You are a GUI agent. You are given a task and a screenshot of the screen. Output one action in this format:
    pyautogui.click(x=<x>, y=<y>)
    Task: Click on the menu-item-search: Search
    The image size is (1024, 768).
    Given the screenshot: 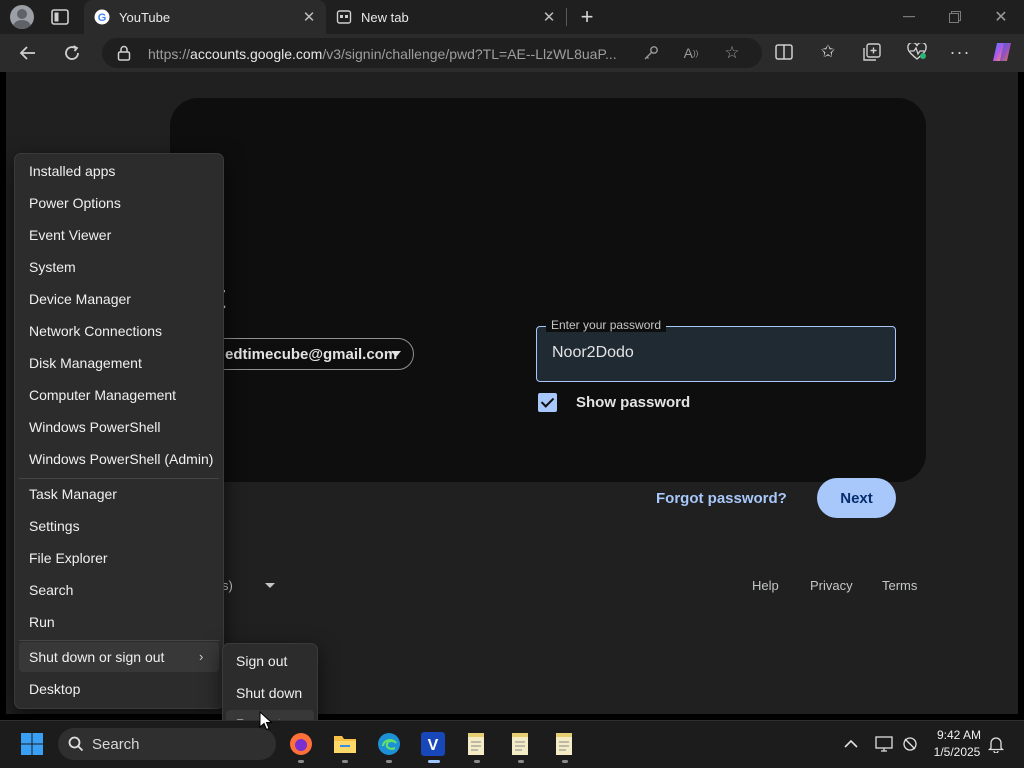 What is the action you would take?
    pyautogui.click(x=51, y=590)
    